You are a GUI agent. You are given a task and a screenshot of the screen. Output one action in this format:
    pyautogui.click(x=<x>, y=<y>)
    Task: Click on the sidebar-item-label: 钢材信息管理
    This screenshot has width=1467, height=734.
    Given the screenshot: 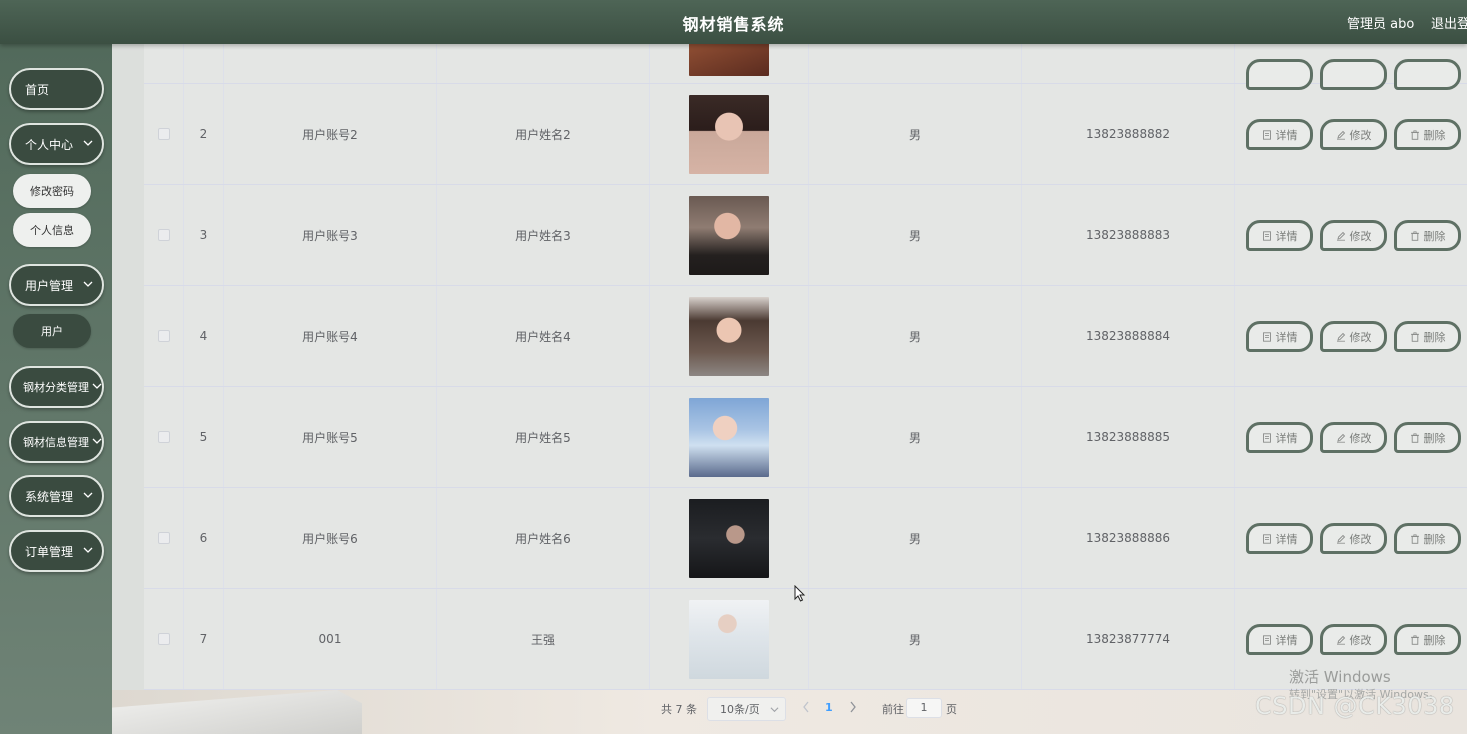 What is the action you would take?
    pyautogui.click(x=56, y=442)
    